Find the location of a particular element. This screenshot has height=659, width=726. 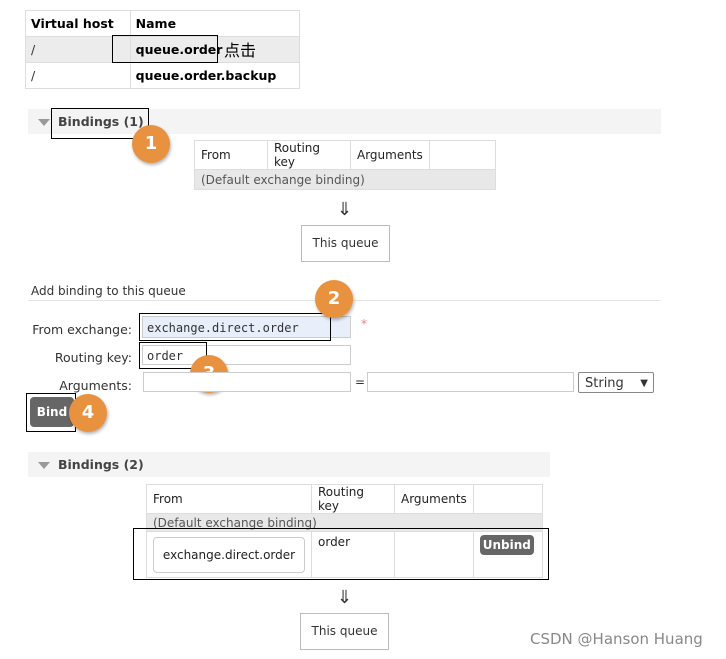

col-name: Name is located at coordinates (215, 23).